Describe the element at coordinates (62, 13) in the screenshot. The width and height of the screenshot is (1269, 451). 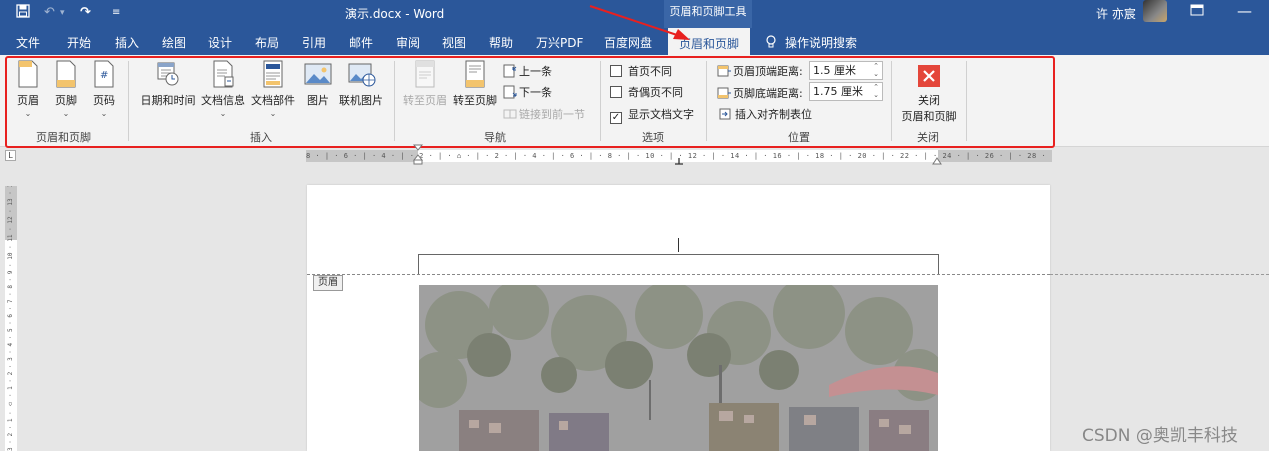
I see `undo-dropdown-icon: ▾` at that location.